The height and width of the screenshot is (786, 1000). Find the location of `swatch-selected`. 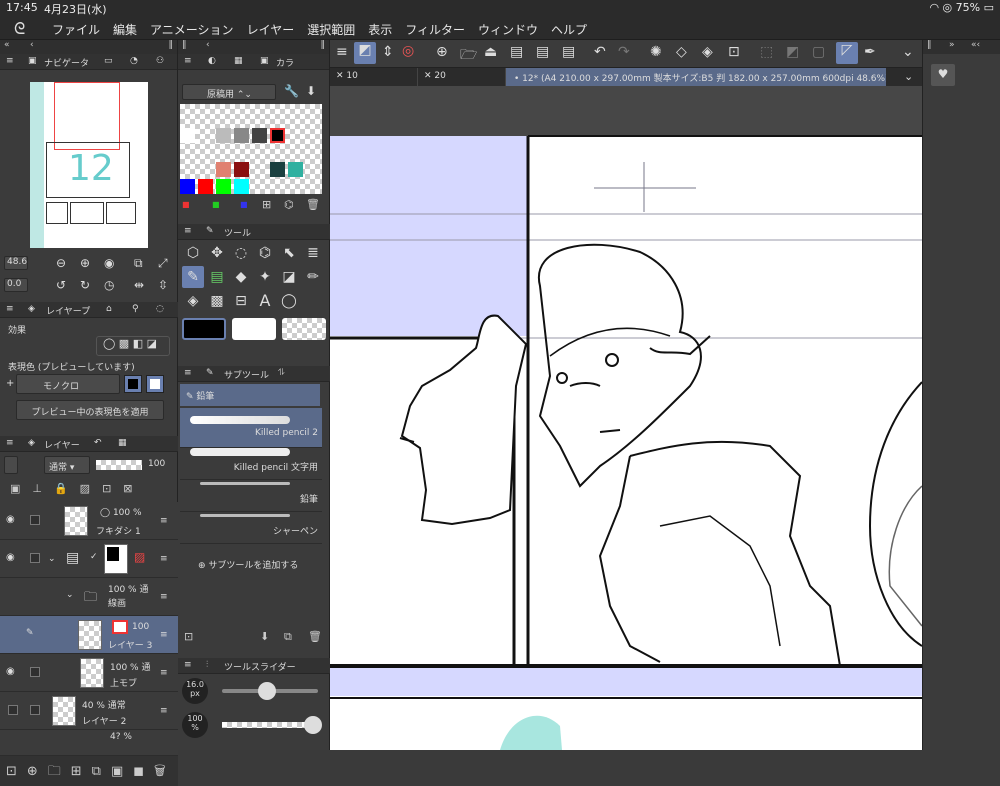

swatch-selected is located at coordinates (277, 135).